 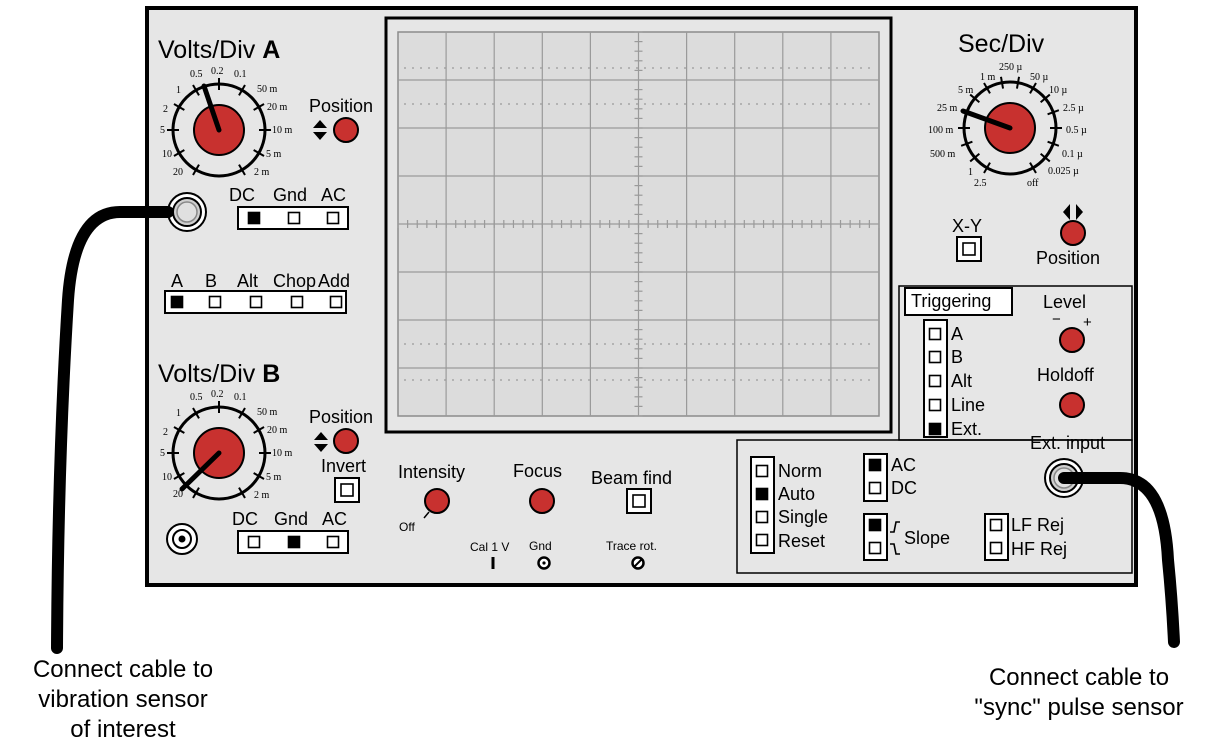 What do you see at coordinates (537, 471) in the screenshot?
I see `focus-label: Focus` at bounding box center [537, 471].